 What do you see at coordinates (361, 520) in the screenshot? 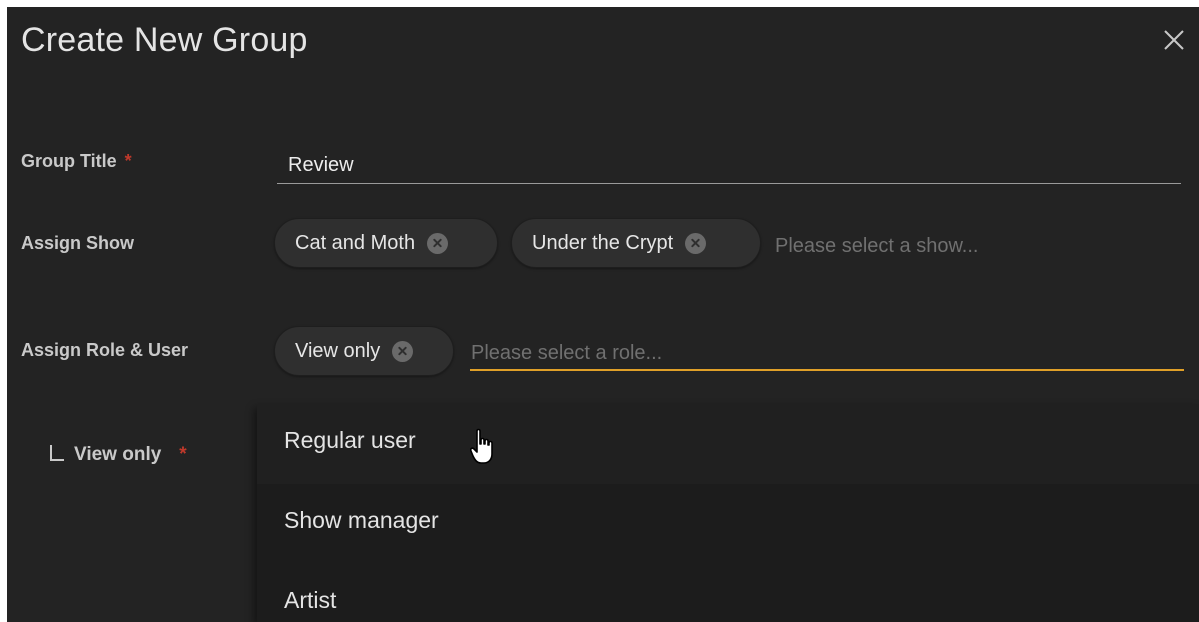
I see `menu-item-label: Show manager` at bounding box center [361, 520].